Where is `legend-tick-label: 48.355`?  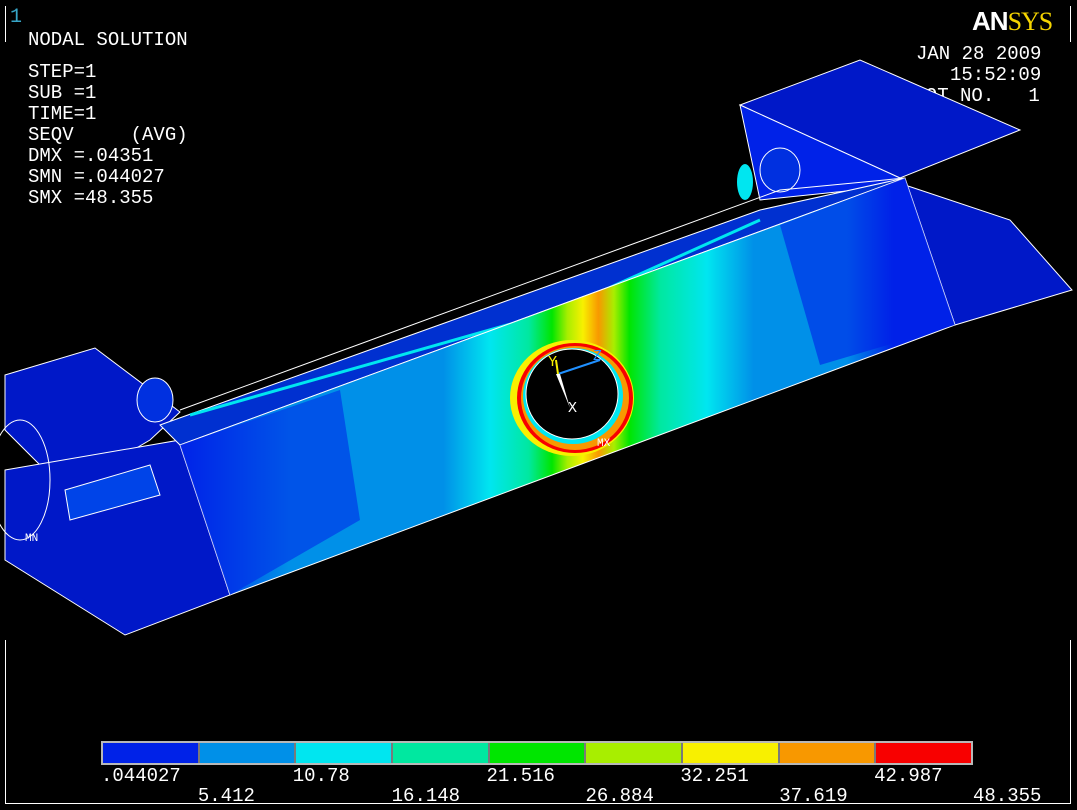
legend-tick-label: 48.355 is located at coordinates (1007, 796).